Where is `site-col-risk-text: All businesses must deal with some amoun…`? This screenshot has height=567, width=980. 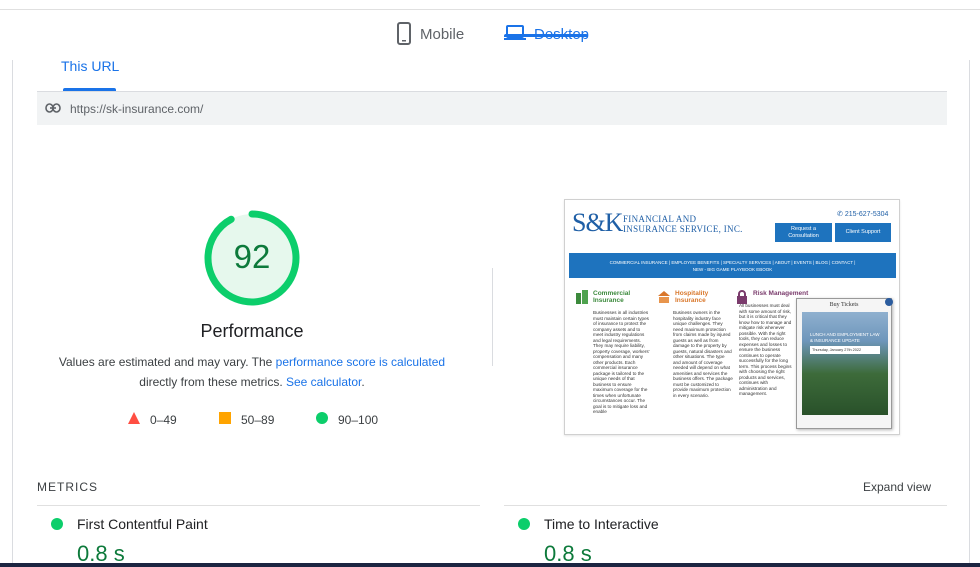 site-col-risk-text: All businesses must deal with some amoun… is located at coordinates (765, 349).